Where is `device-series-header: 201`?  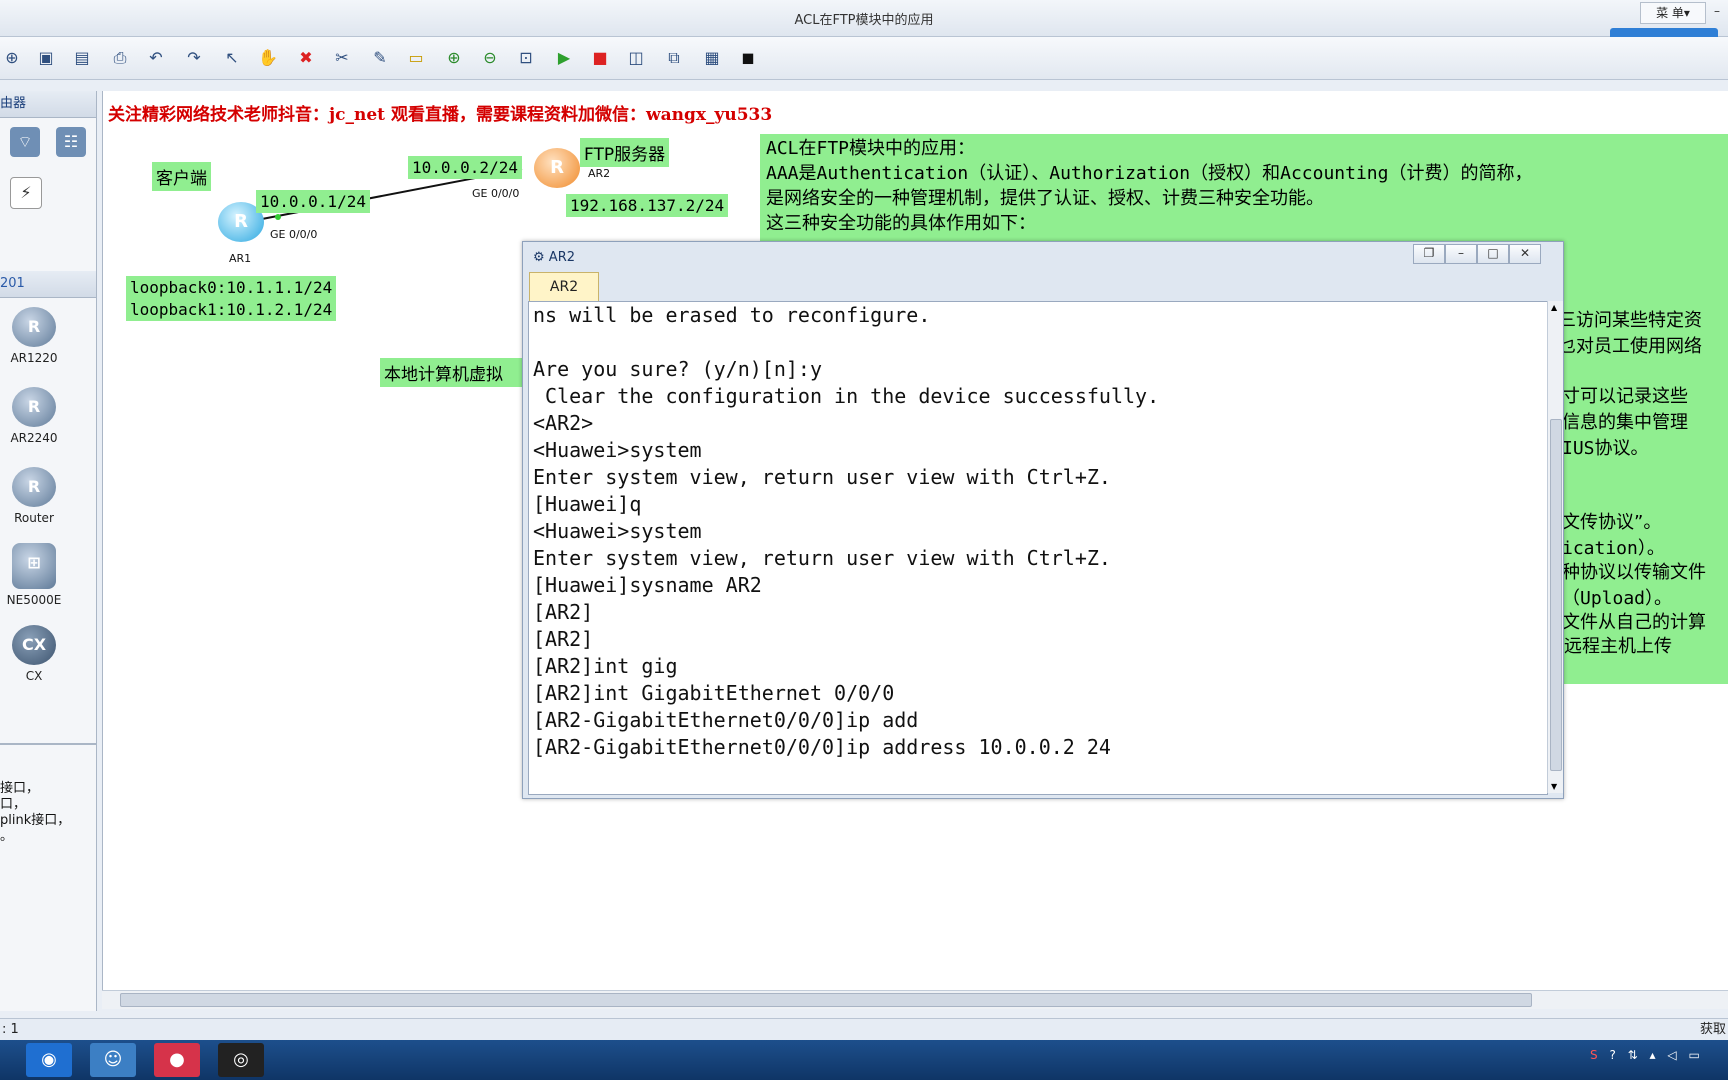
device-series-header: 201 is located at coordinates (48, 284).